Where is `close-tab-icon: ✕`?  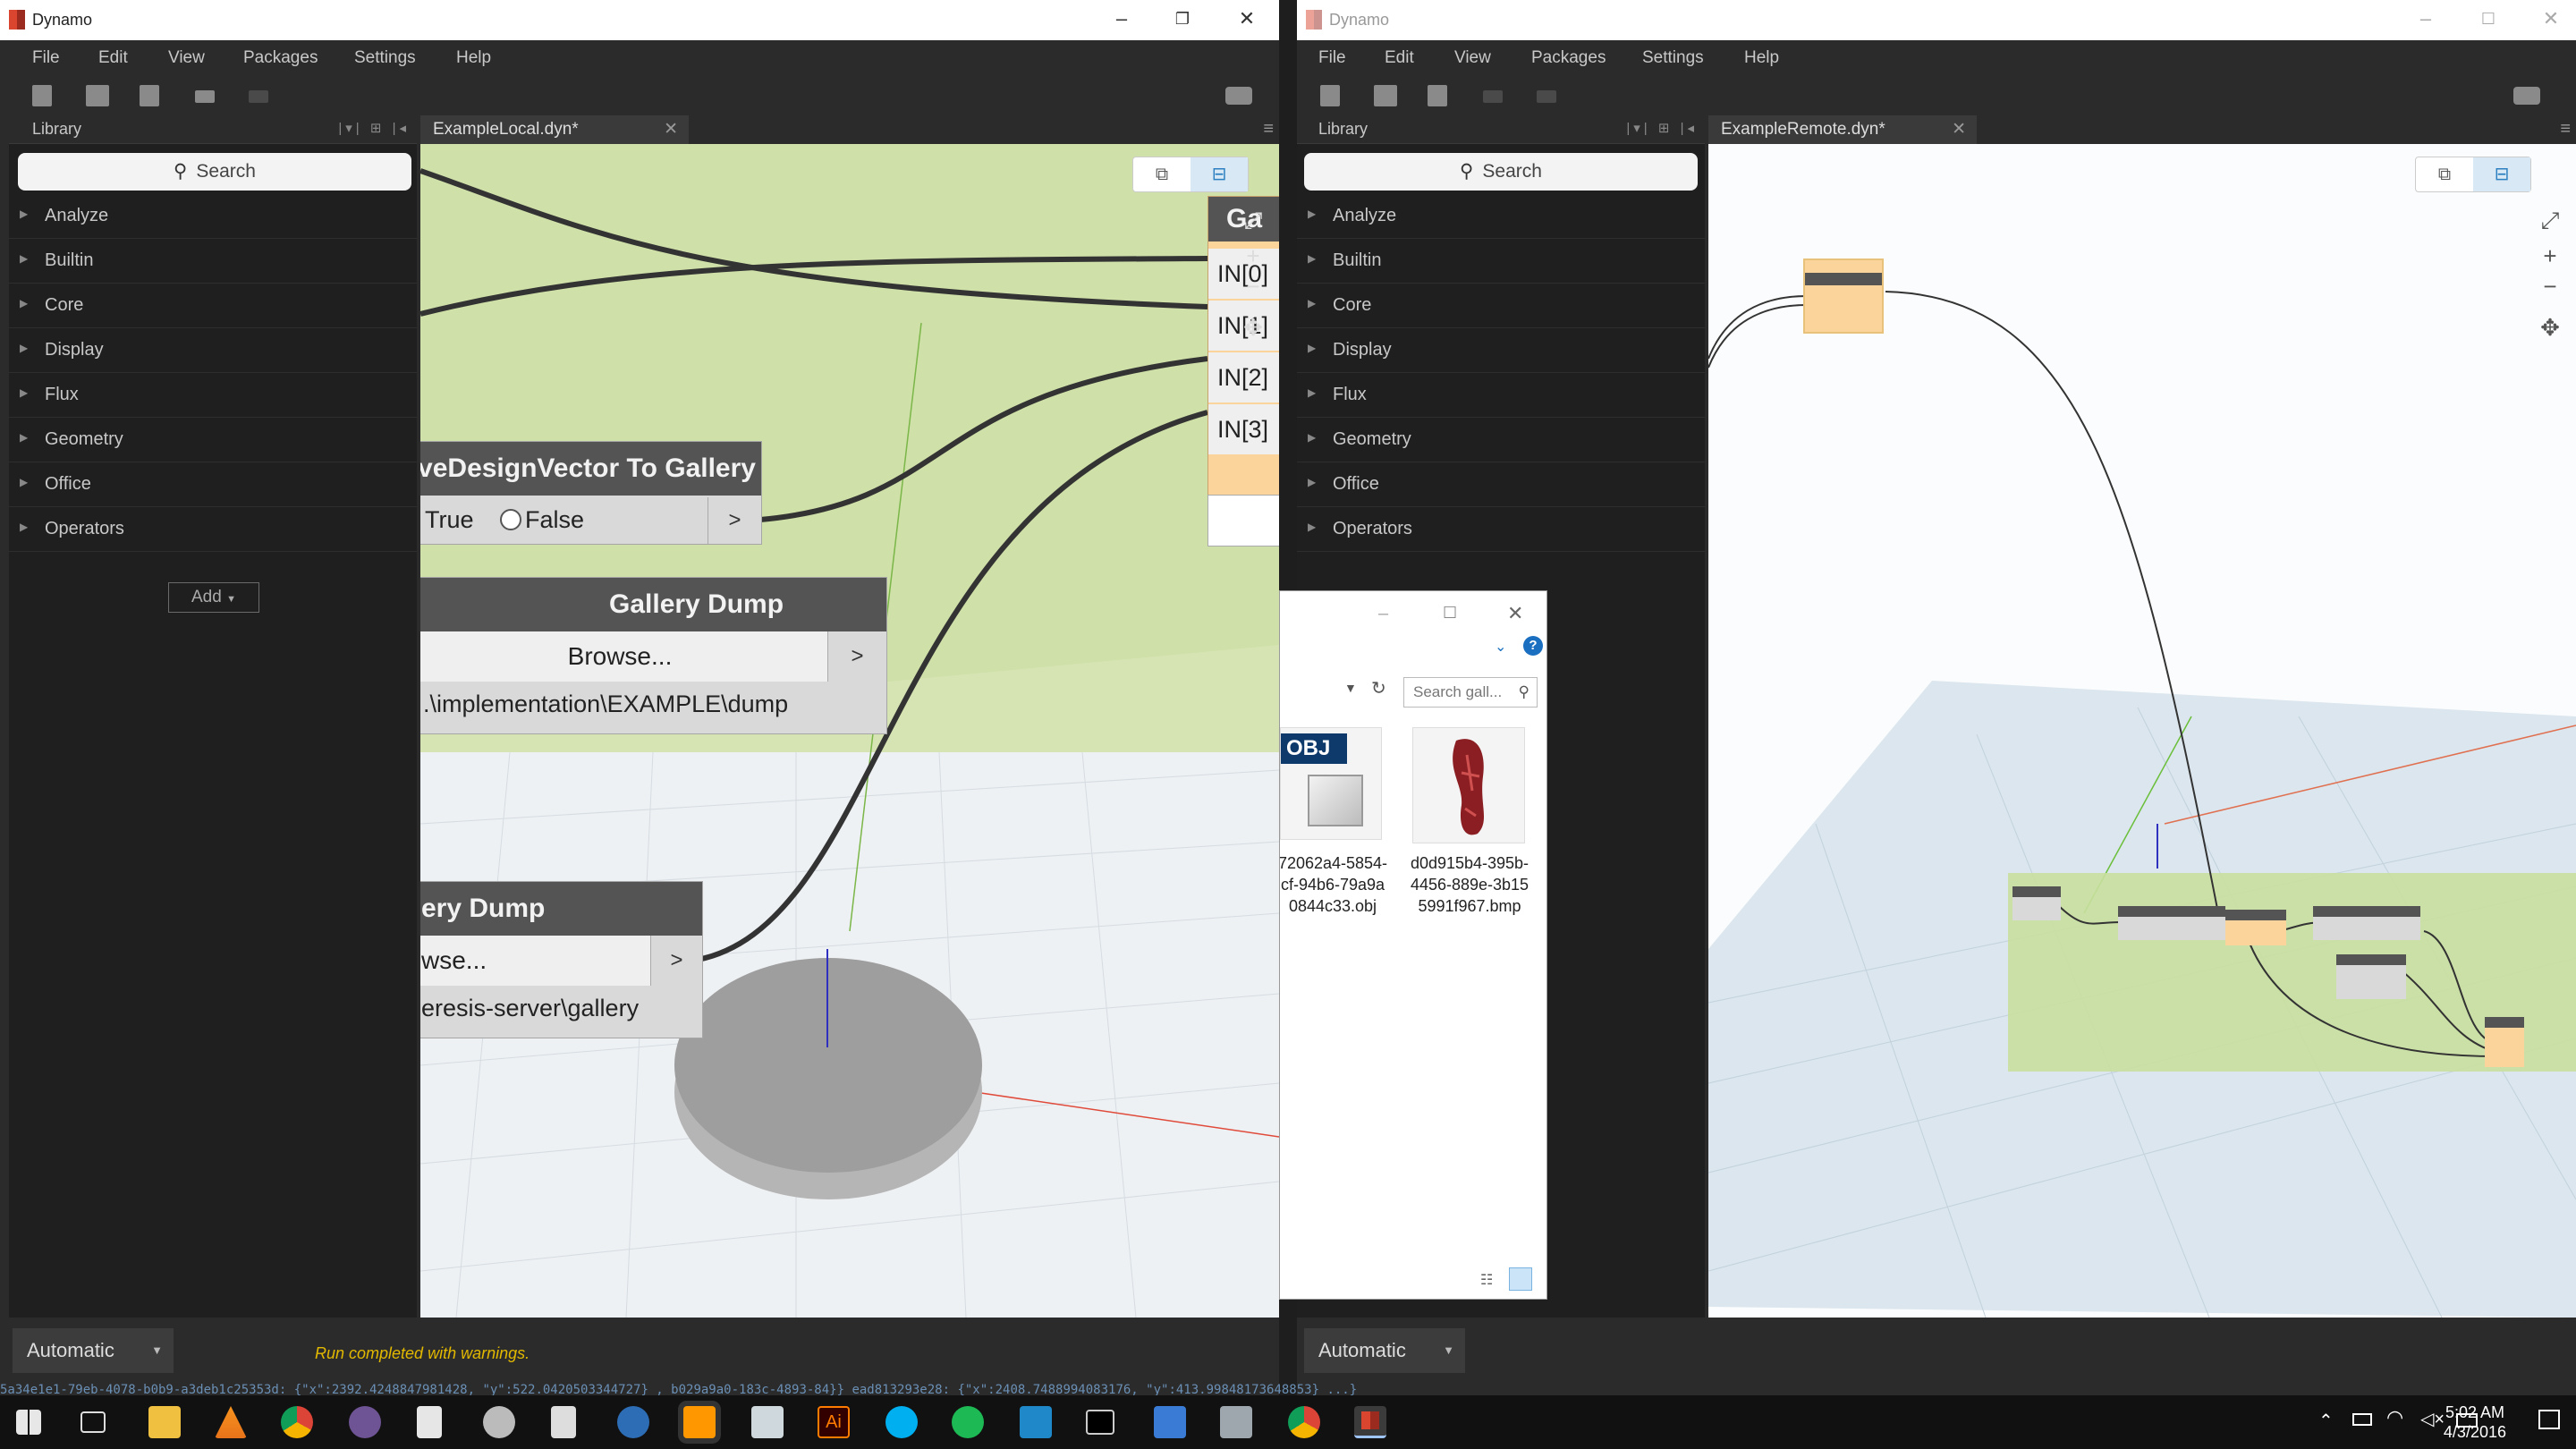
close-tab-icon: ✕ is located at coordinates (671, 129).